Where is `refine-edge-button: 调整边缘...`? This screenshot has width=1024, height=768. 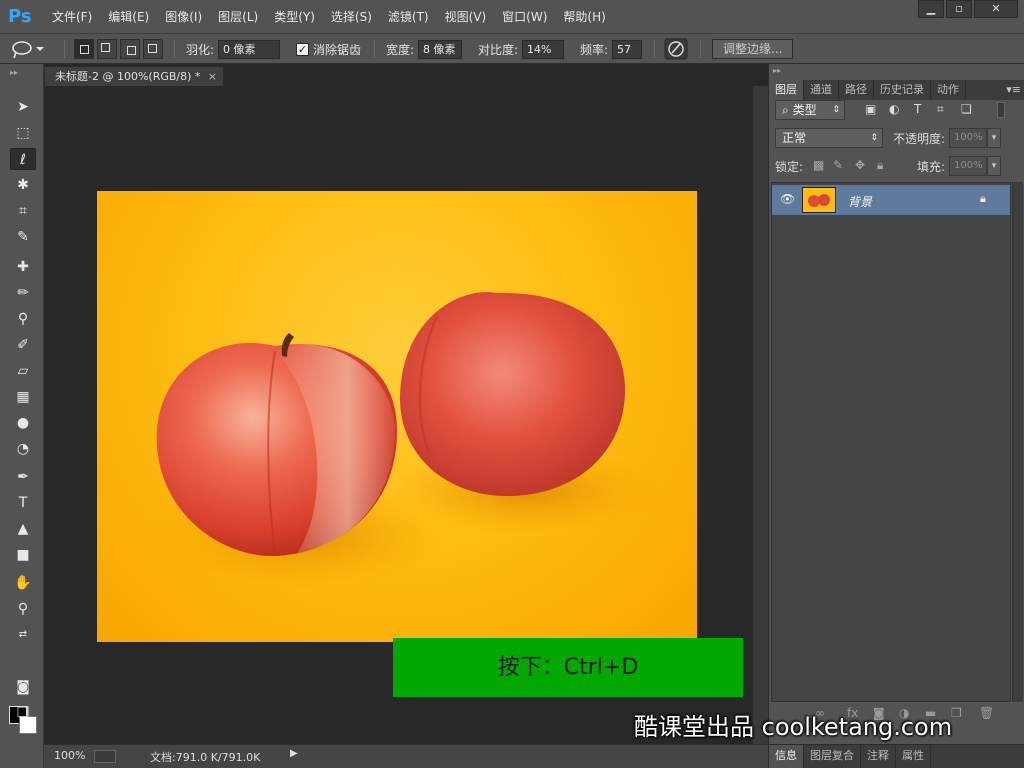
refine-edge-button: 调整边缘... is located at coordinates (753, 49).